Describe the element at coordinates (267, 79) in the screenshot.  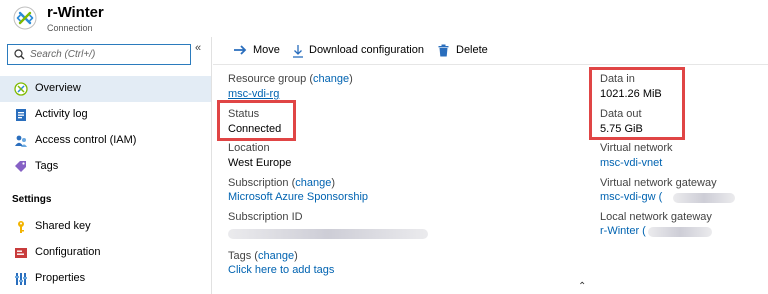
I see `resource-group-label-text: Resource group` at that location.